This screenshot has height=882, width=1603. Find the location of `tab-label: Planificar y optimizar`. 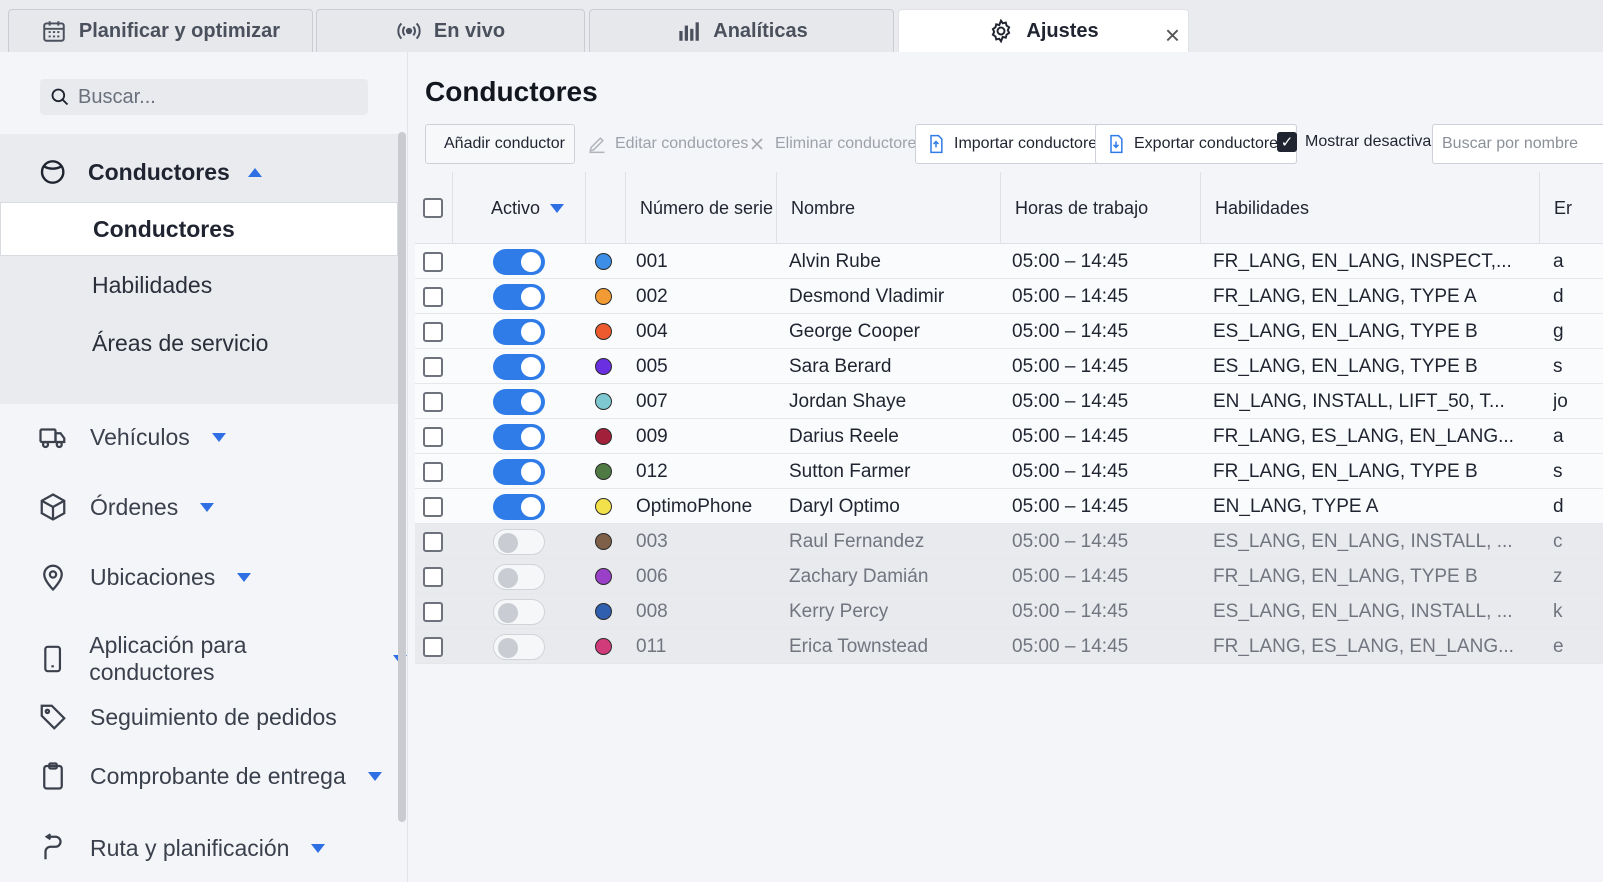

tab-label: Planificar y optimizar is located at coordinates (179, 30).